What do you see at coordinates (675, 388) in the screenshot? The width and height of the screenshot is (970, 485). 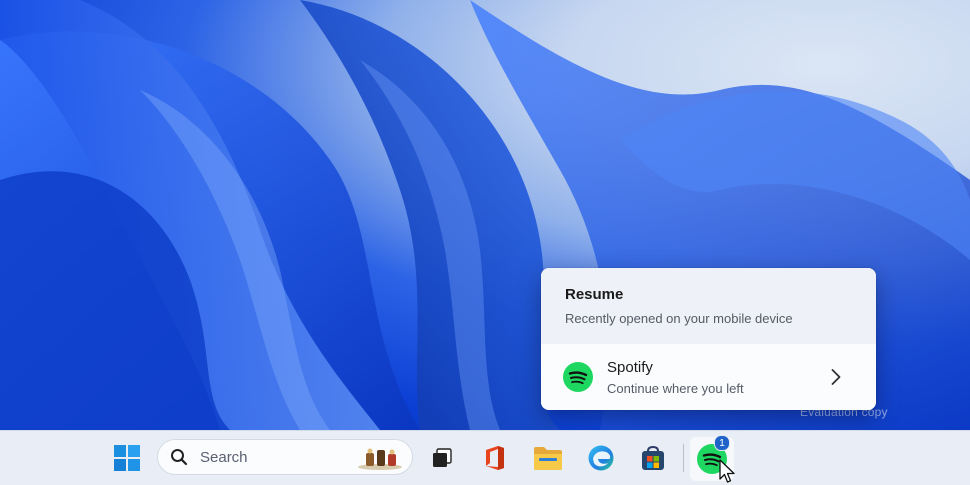 I see `app-description: Continue where you left` at bounding box center [675, 388].